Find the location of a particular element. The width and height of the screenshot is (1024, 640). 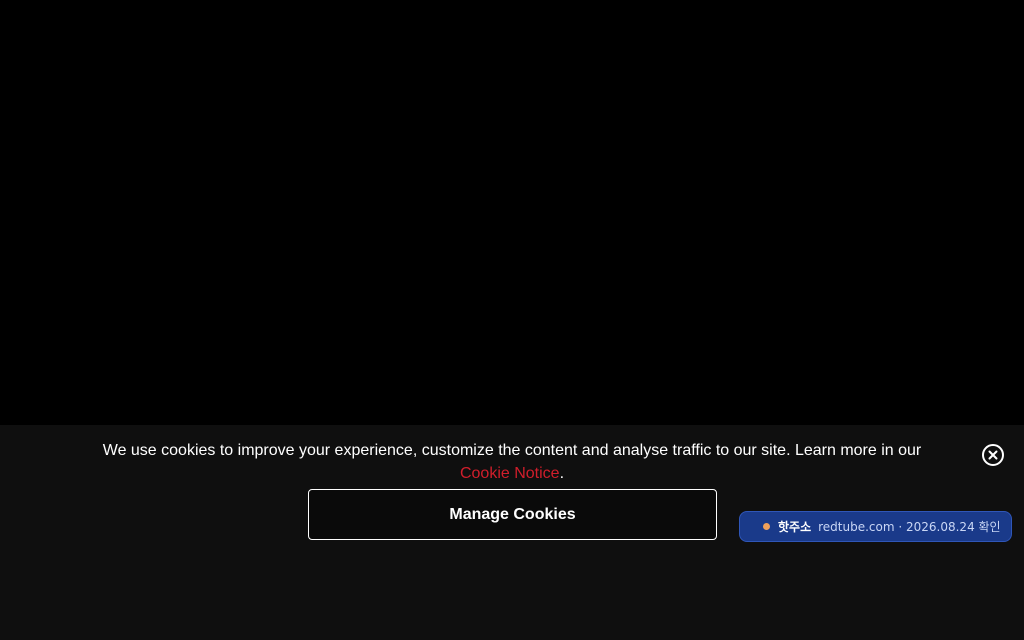

status-dot-icon is located at coordinates (766, 526).